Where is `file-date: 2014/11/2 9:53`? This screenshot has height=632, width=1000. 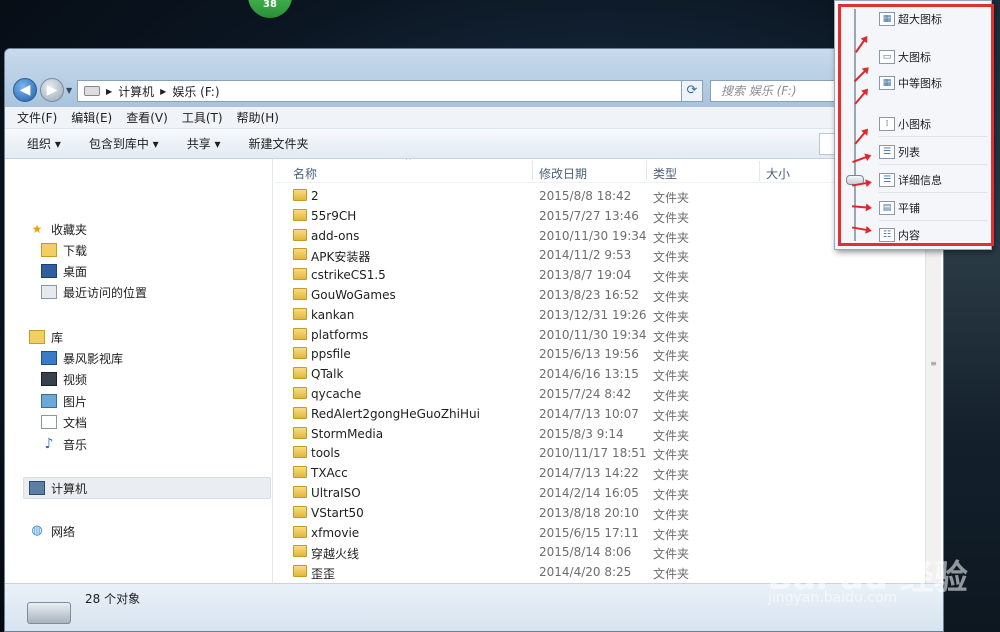
file-date: 2014/11/2 9:53 is located at coordinates (585, 255).